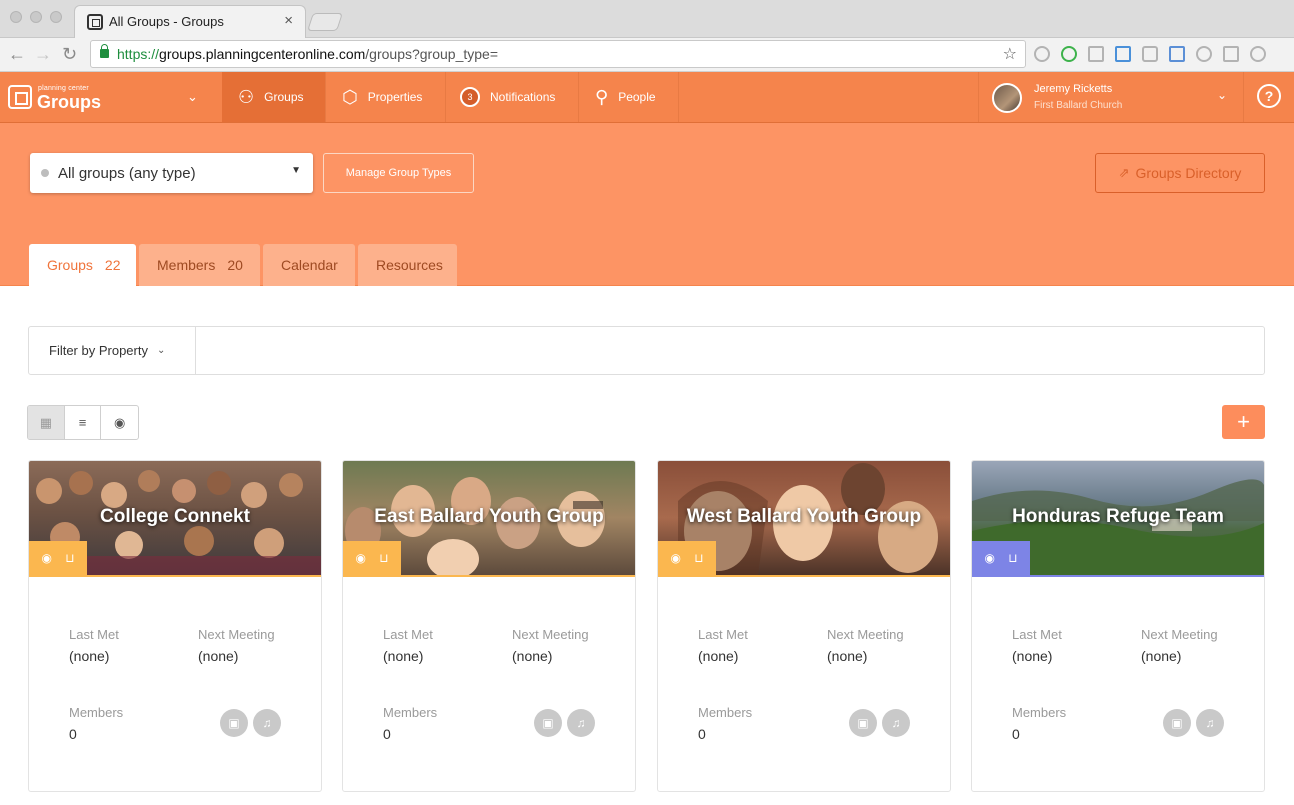  I want to click on groups-icon: ⚇, so click(246, 97).